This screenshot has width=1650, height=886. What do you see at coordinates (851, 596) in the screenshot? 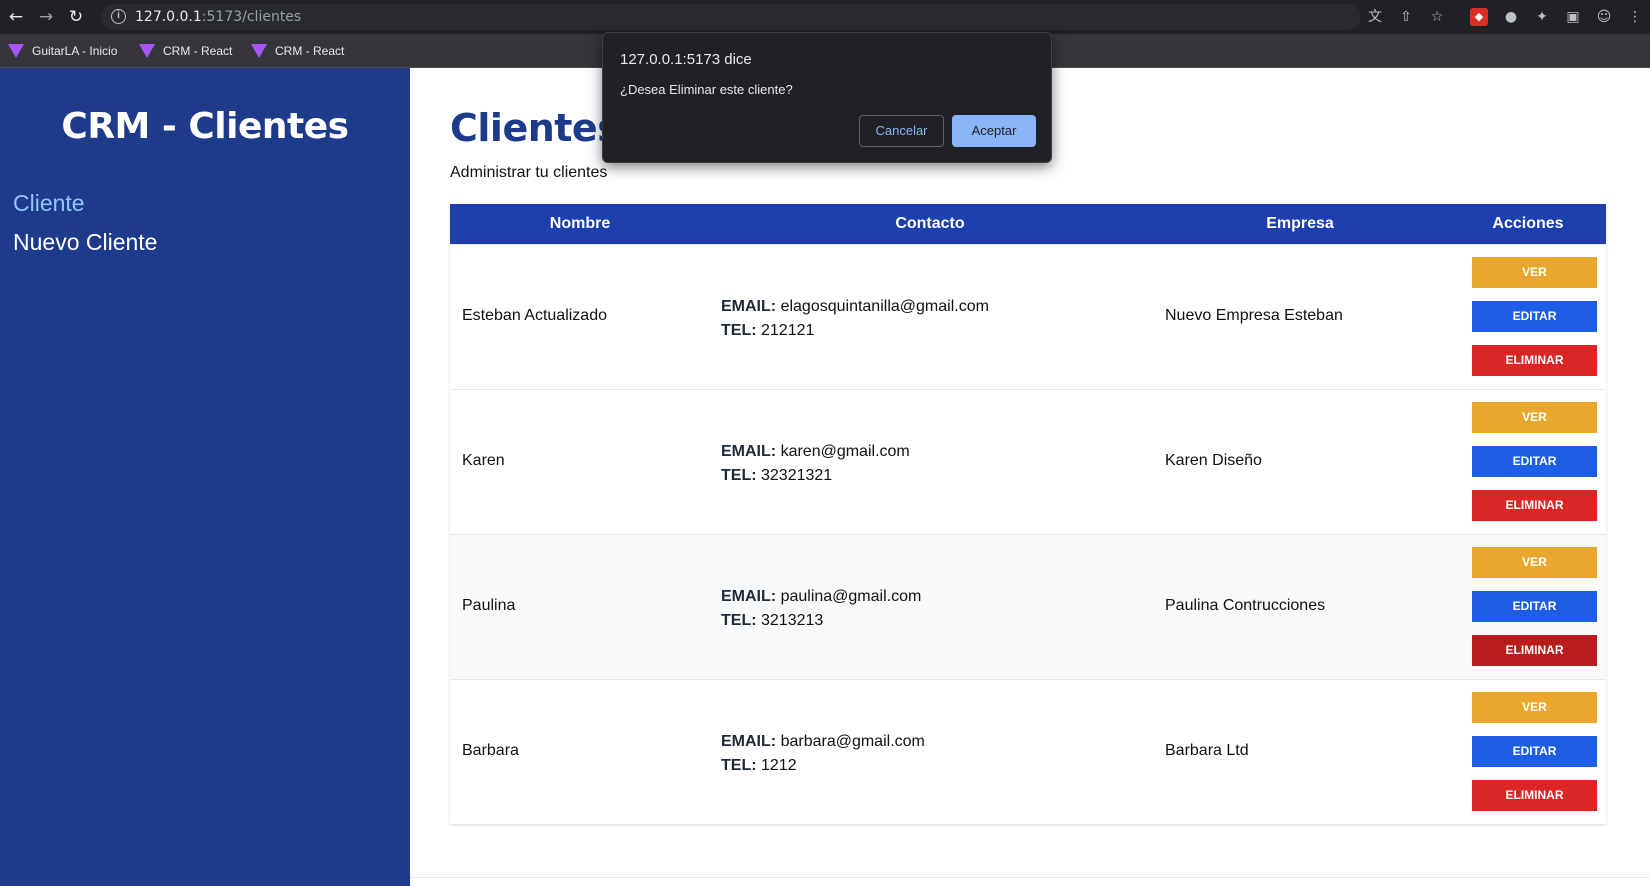
I see `client-email: paulina@gmail.com` at bounding box center [851, 596].